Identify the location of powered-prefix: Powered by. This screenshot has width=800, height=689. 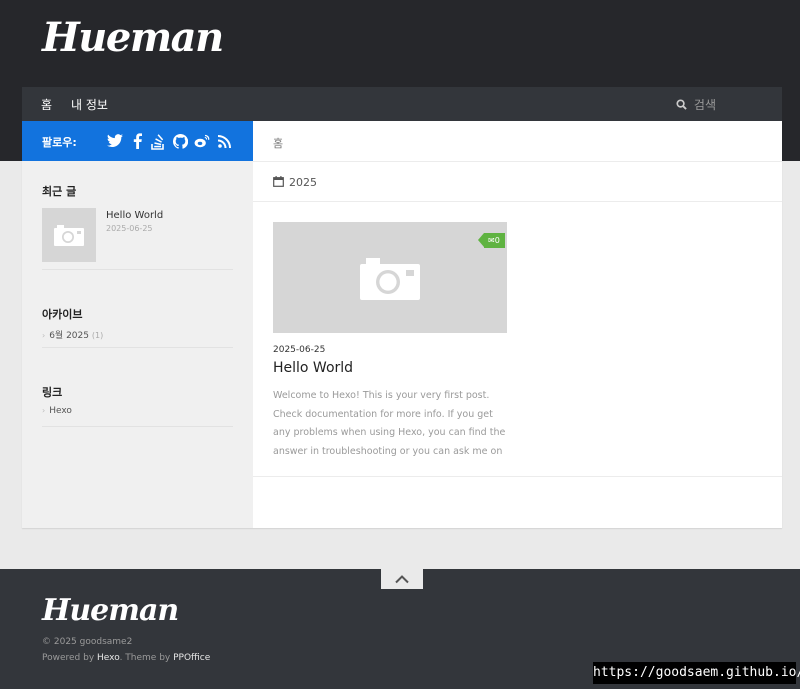
(70, 658).